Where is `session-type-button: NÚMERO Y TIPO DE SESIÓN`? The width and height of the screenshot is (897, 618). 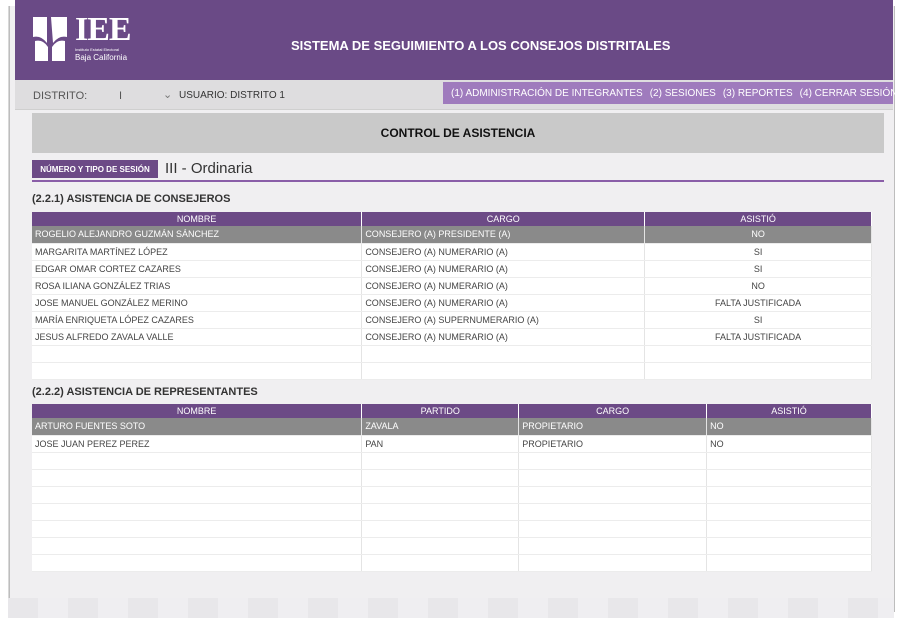
session-type-button: NÚMERO Y TIPO DE SESIÓN is located at coordinates (95, 169).